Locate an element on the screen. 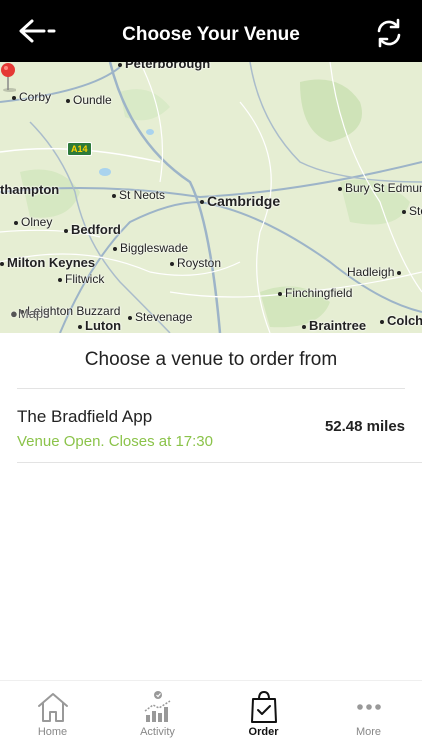 This screenshot has height=750, width=422. map-place-sto: Sto is located at coordinates (412, 211).